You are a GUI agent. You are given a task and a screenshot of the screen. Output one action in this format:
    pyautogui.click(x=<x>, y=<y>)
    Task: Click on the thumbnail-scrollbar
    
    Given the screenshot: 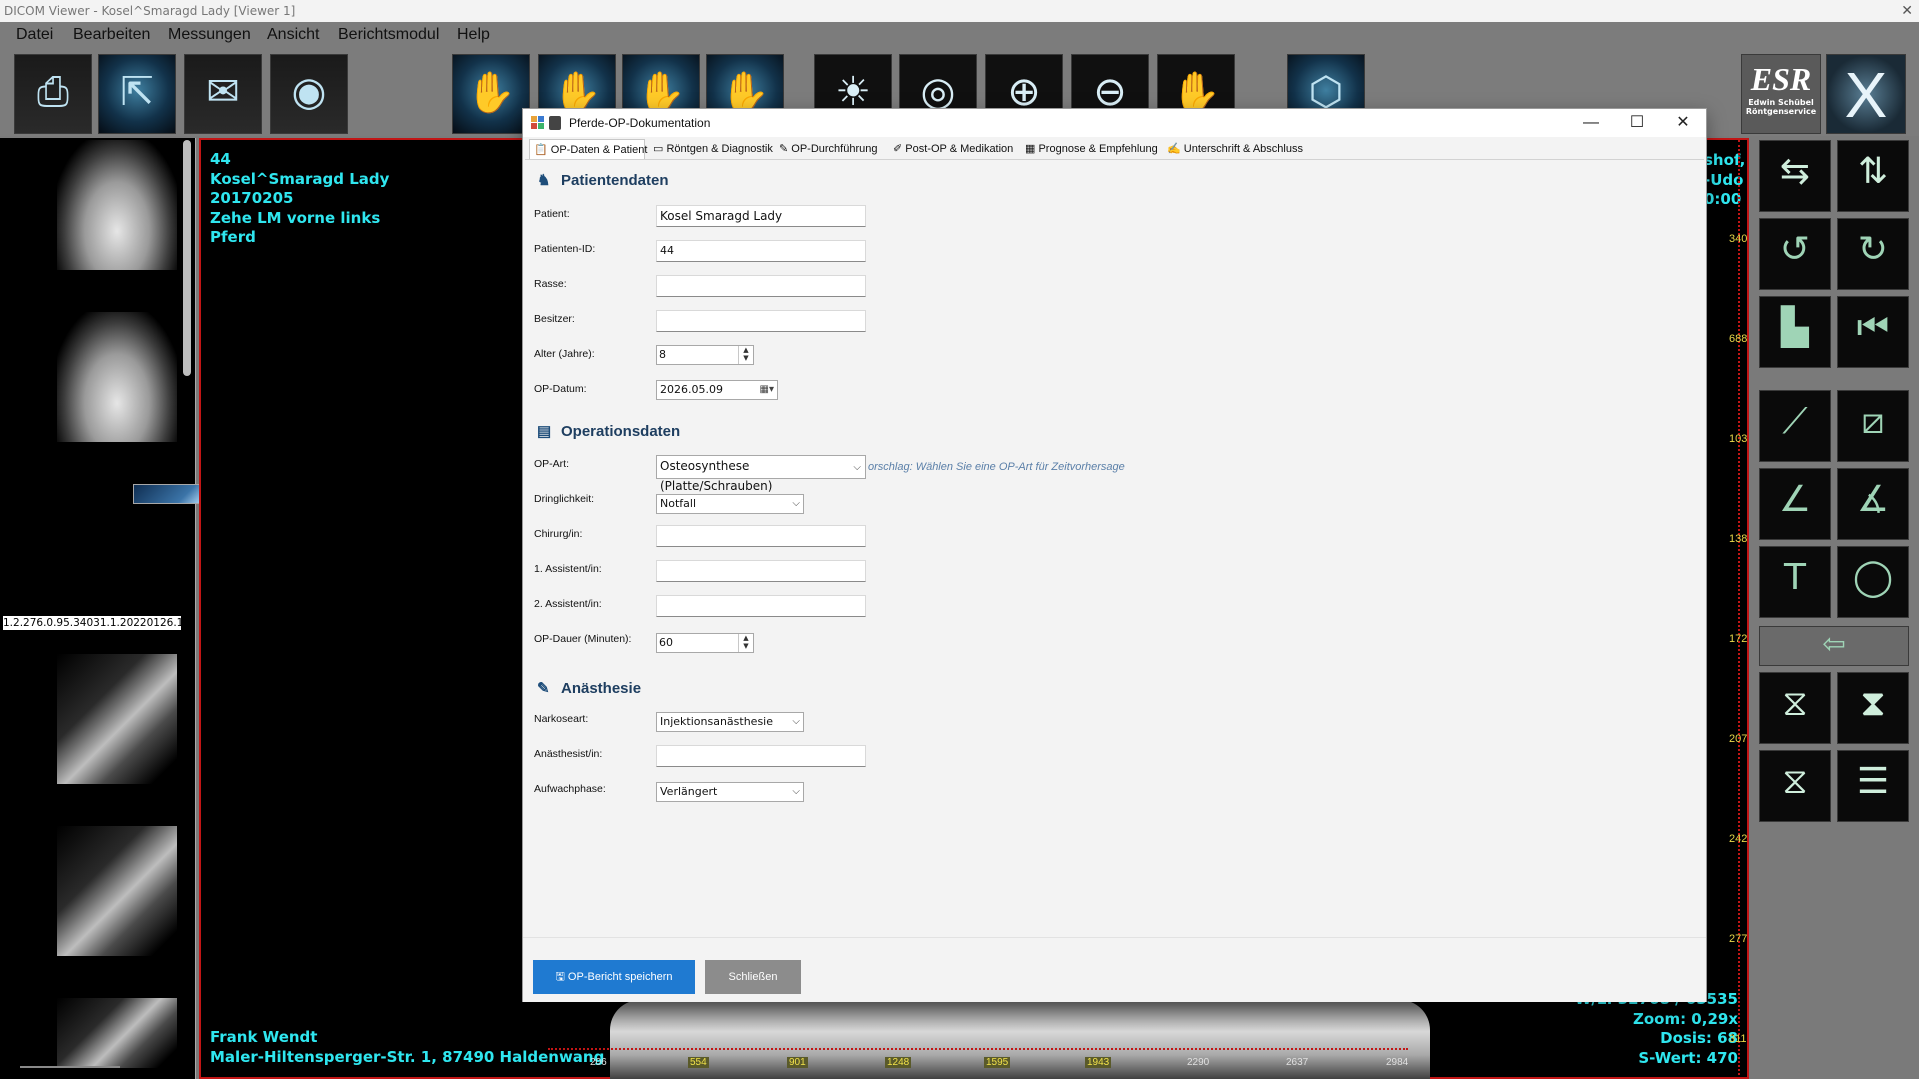 What is the action you would take?
    pyautogui.click(x=187, y=258)
    